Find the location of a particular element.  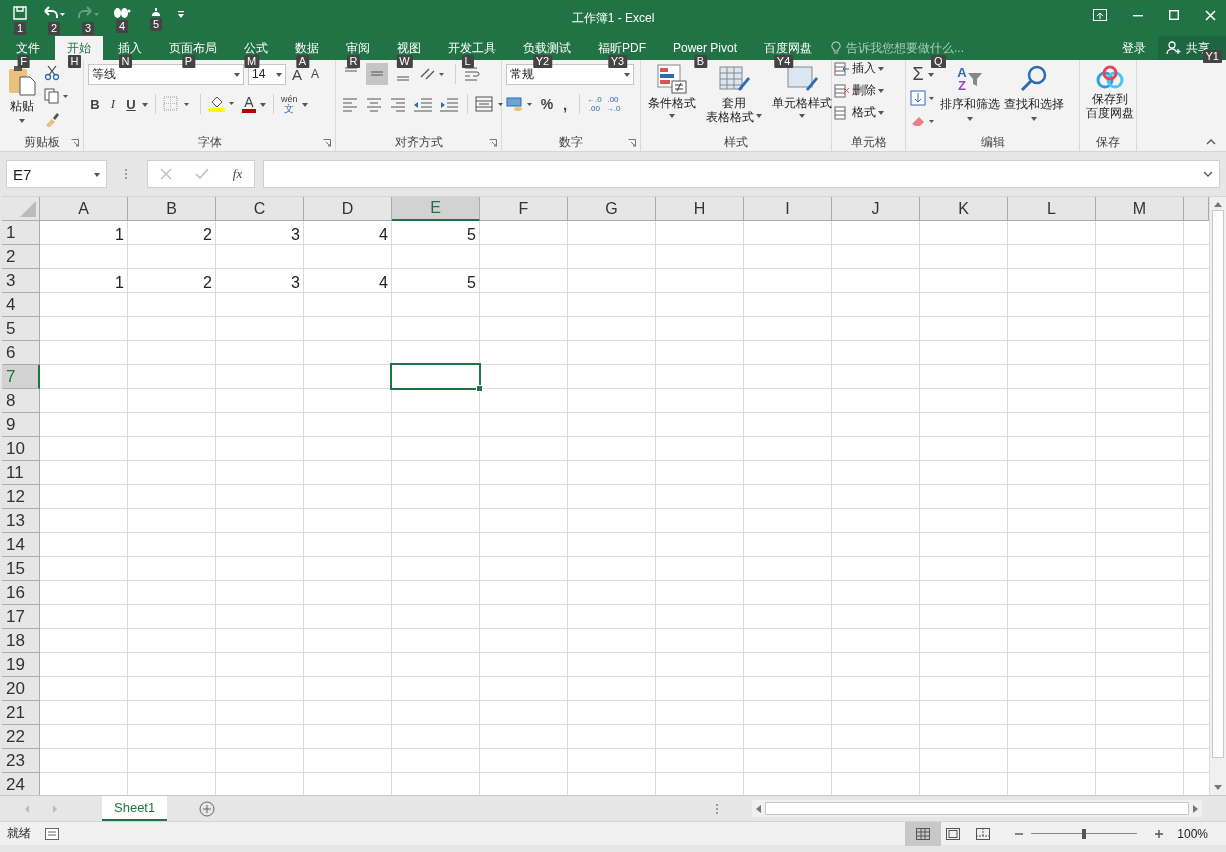

keytip-tooltip: B is located at coordinates (700, 61).